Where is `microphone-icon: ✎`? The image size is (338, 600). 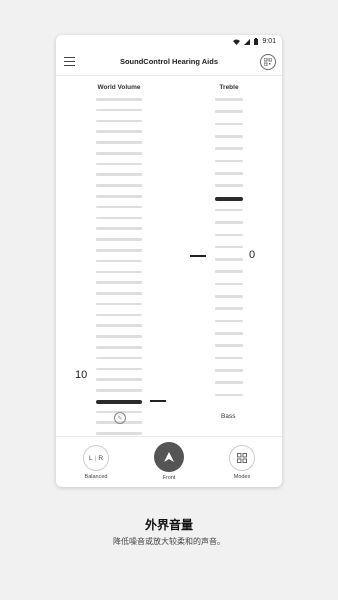 microphone-icon: ✎ is located at coordinates (120, 418).